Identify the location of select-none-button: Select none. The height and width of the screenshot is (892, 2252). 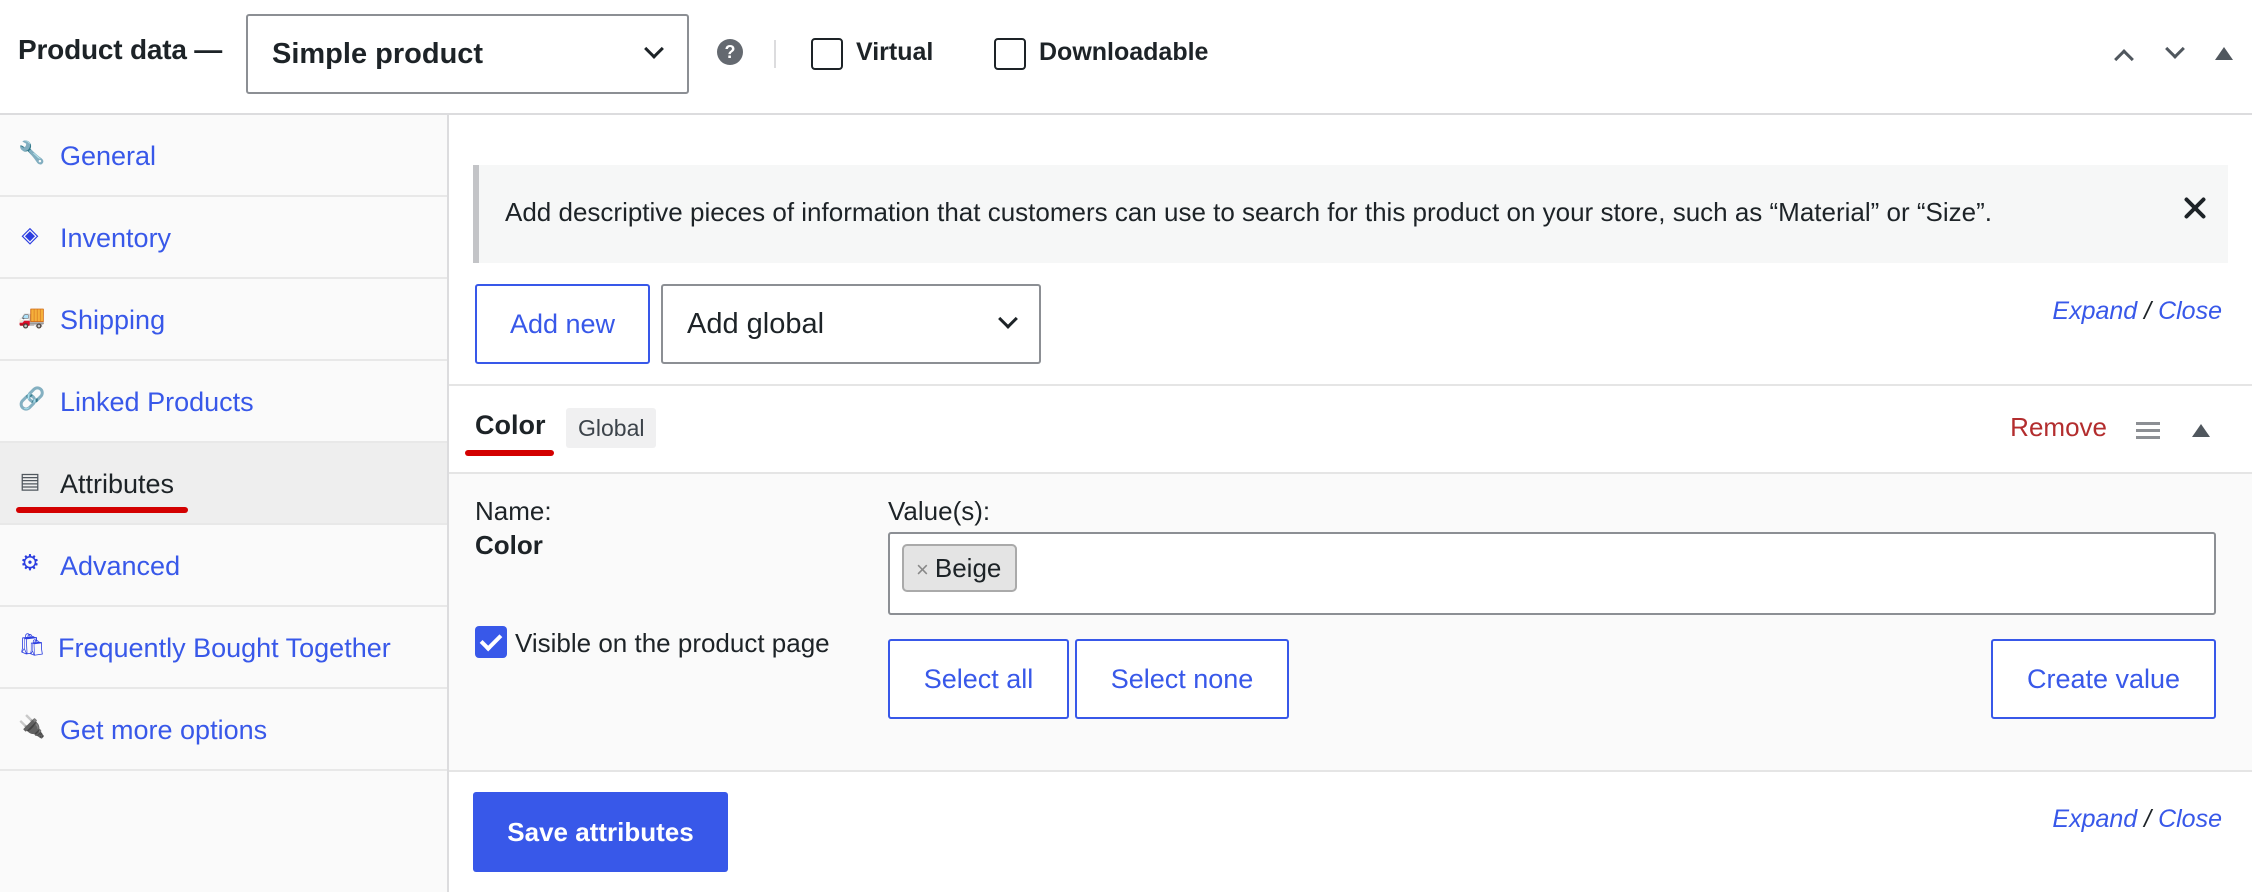
(1182, 679).